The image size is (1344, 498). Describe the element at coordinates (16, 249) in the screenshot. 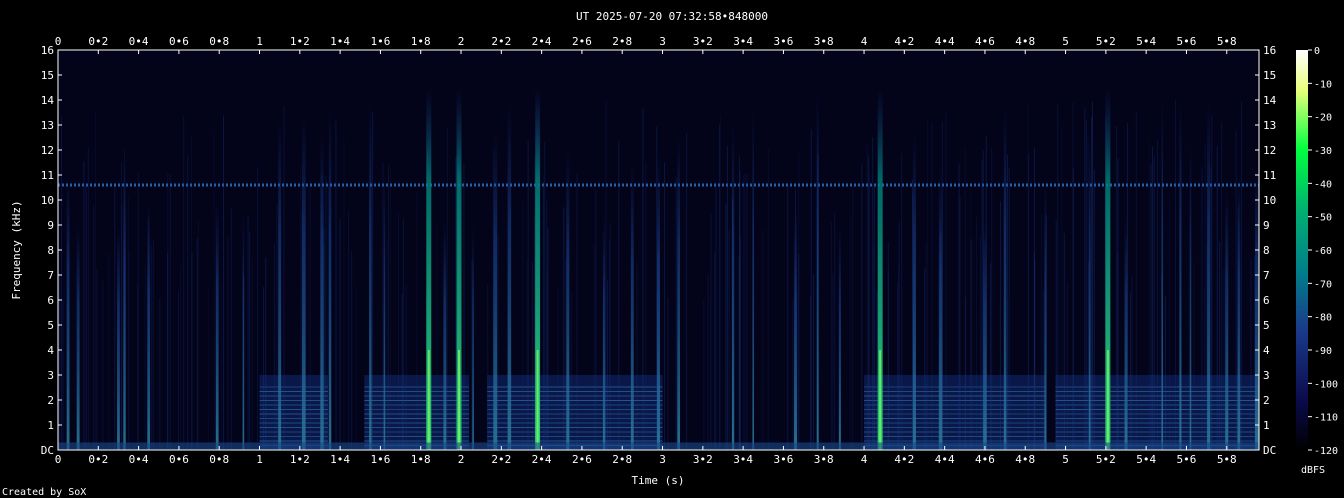

I see `y-axis-label: Frequency (kHz)` at that location.